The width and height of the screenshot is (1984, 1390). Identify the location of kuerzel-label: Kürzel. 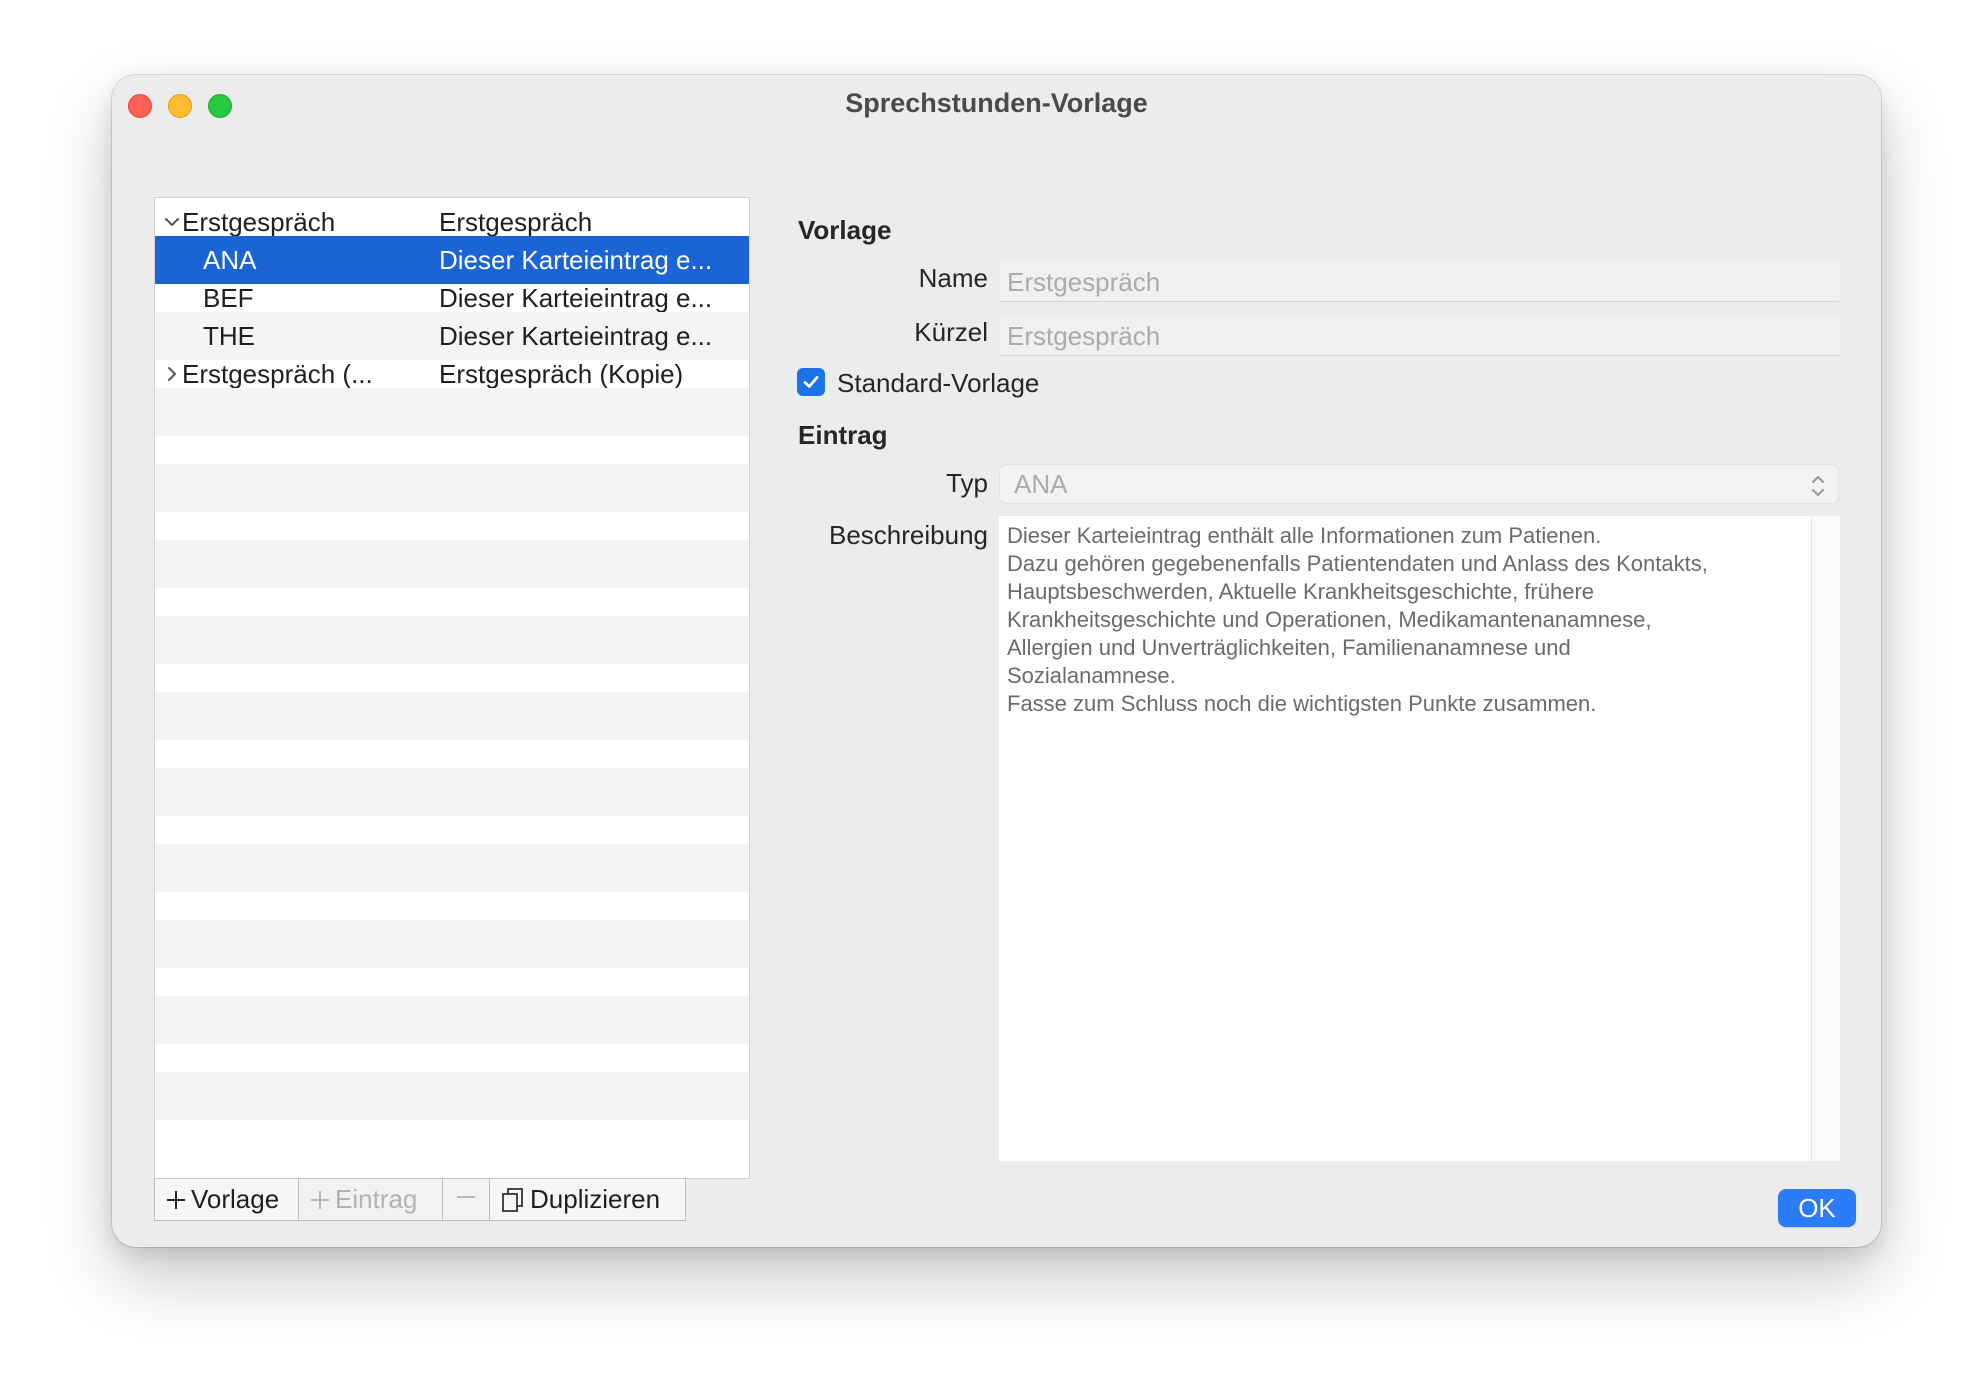
(951, 332).